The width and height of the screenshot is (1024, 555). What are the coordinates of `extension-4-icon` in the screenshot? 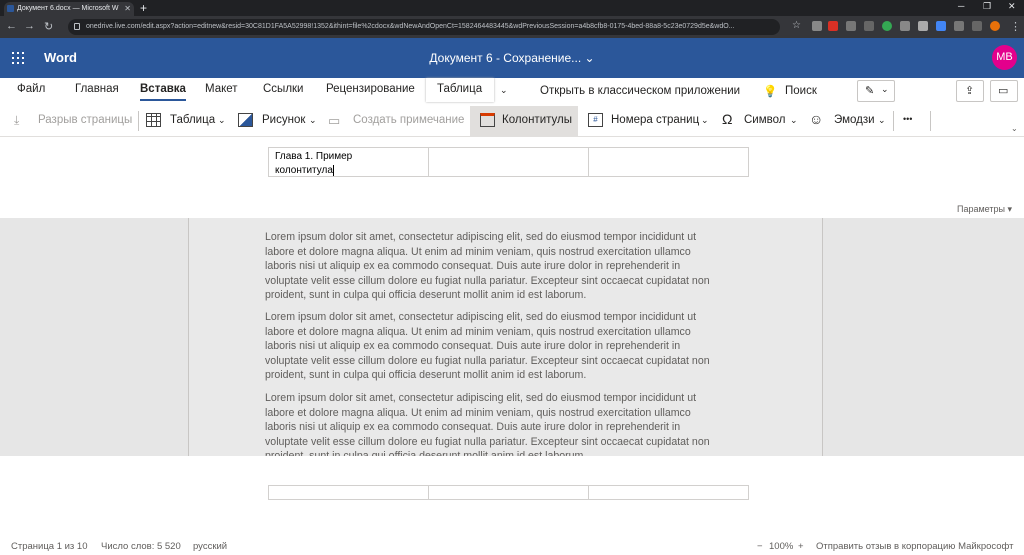 It's located at (869, 26).